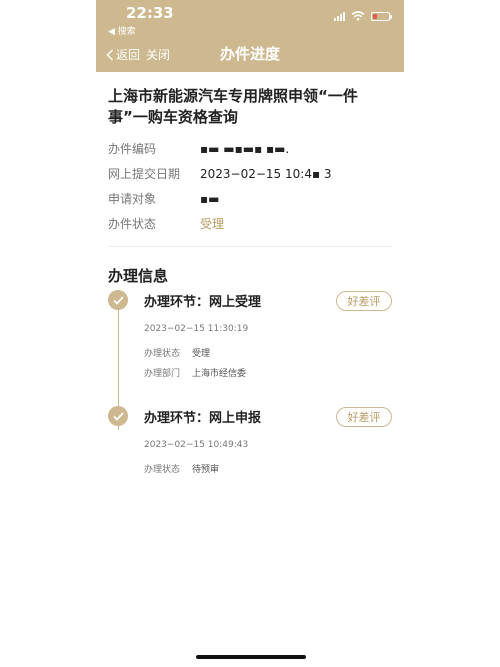 This screenshot has height=667, width=500. I want to click on step-time: 2023−02−15 11:30:19, so click(196, 329).